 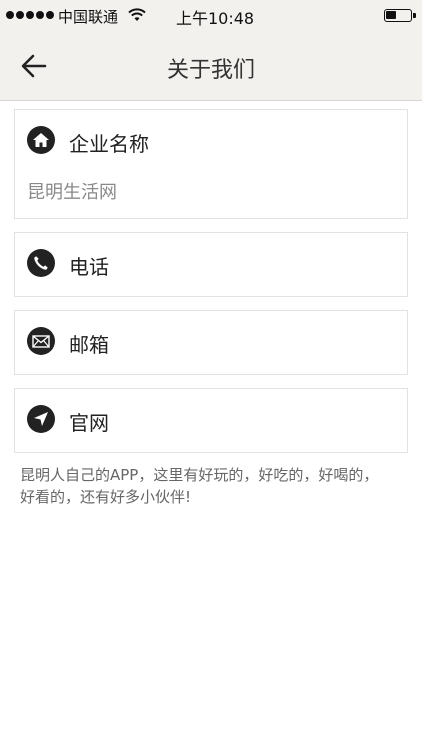 What do you see at coordinates (41, 140) in the screenshot?
I see `home-icon` at bounding box center [41, 140].